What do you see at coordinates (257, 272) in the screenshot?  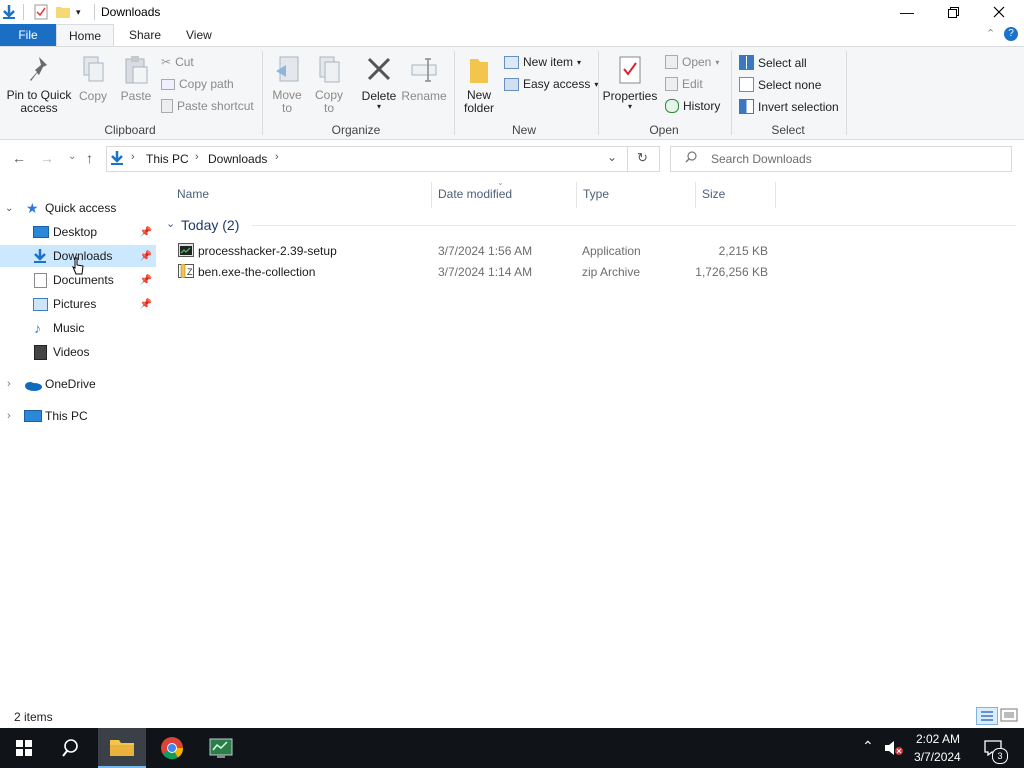 I see `file-name: ben.exe-the-collection` at bounding box center [257, 272].